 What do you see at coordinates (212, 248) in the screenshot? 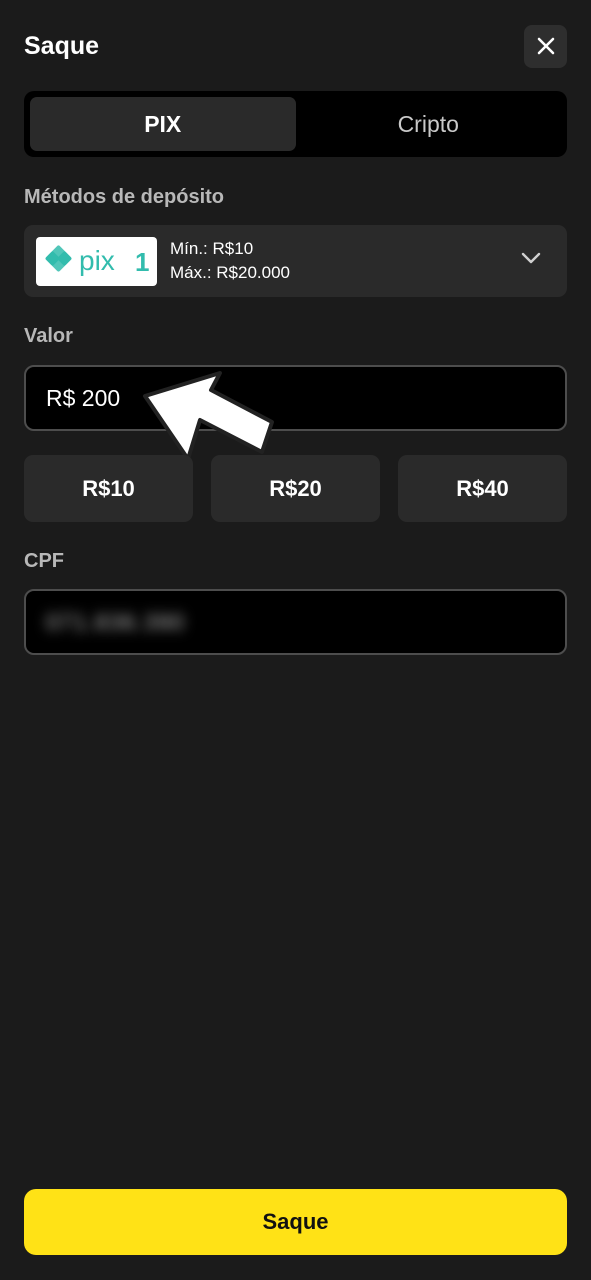
I see `min-limit: Mín.: R$10` at bounding box center [212, 248].